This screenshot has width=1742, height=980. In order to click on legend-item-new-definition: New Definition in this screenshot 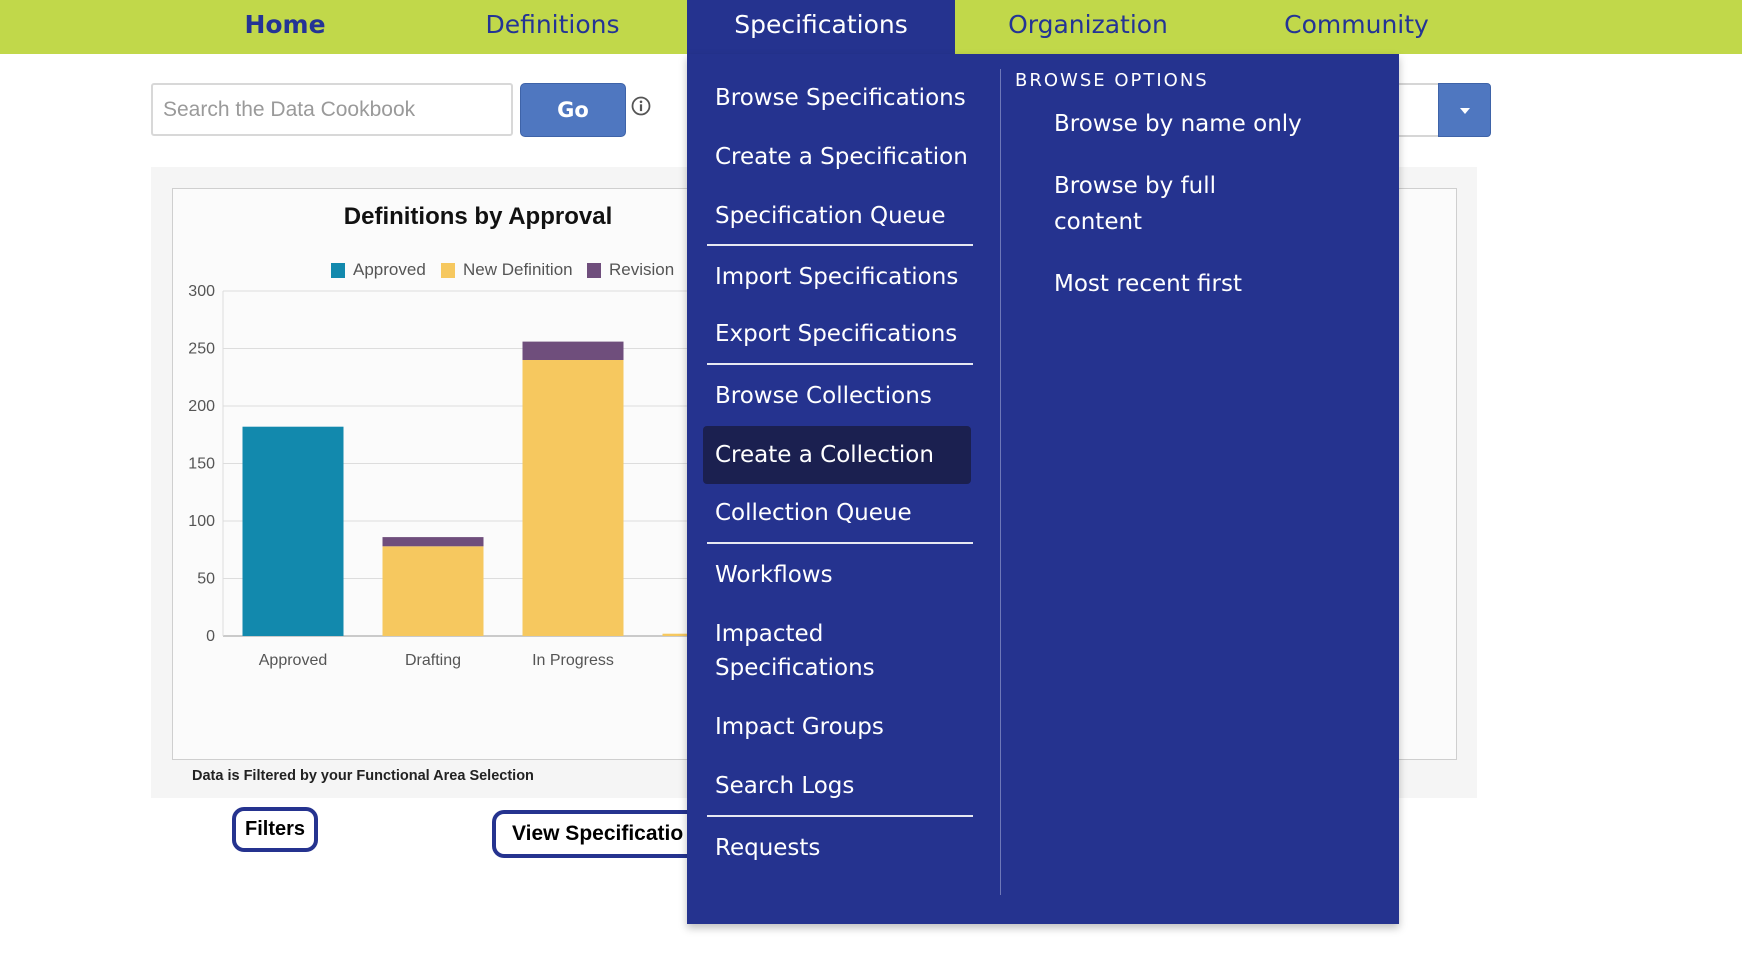, I will do `click(507, 270)`.